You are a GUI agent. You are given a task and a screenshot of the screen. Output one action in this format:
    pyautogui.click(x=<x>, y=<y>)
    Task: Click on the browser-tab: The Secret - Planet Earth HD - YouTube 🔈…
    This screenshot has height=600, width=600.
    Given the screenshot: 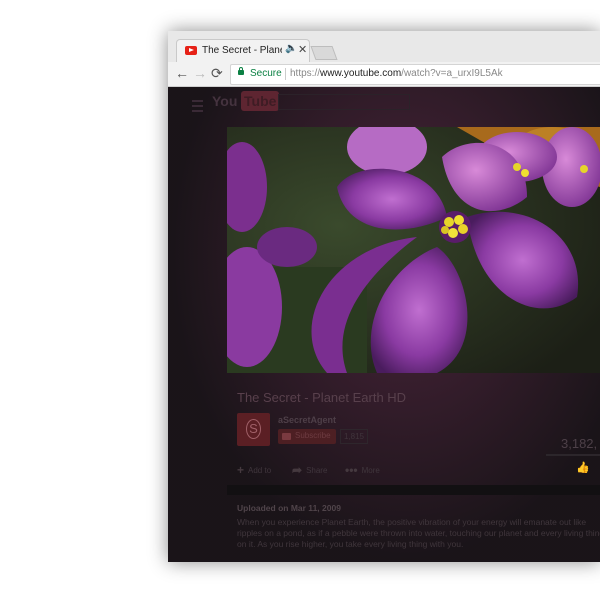 What is the action you would take?
    pyautogui.click(x=243, y=51)
    